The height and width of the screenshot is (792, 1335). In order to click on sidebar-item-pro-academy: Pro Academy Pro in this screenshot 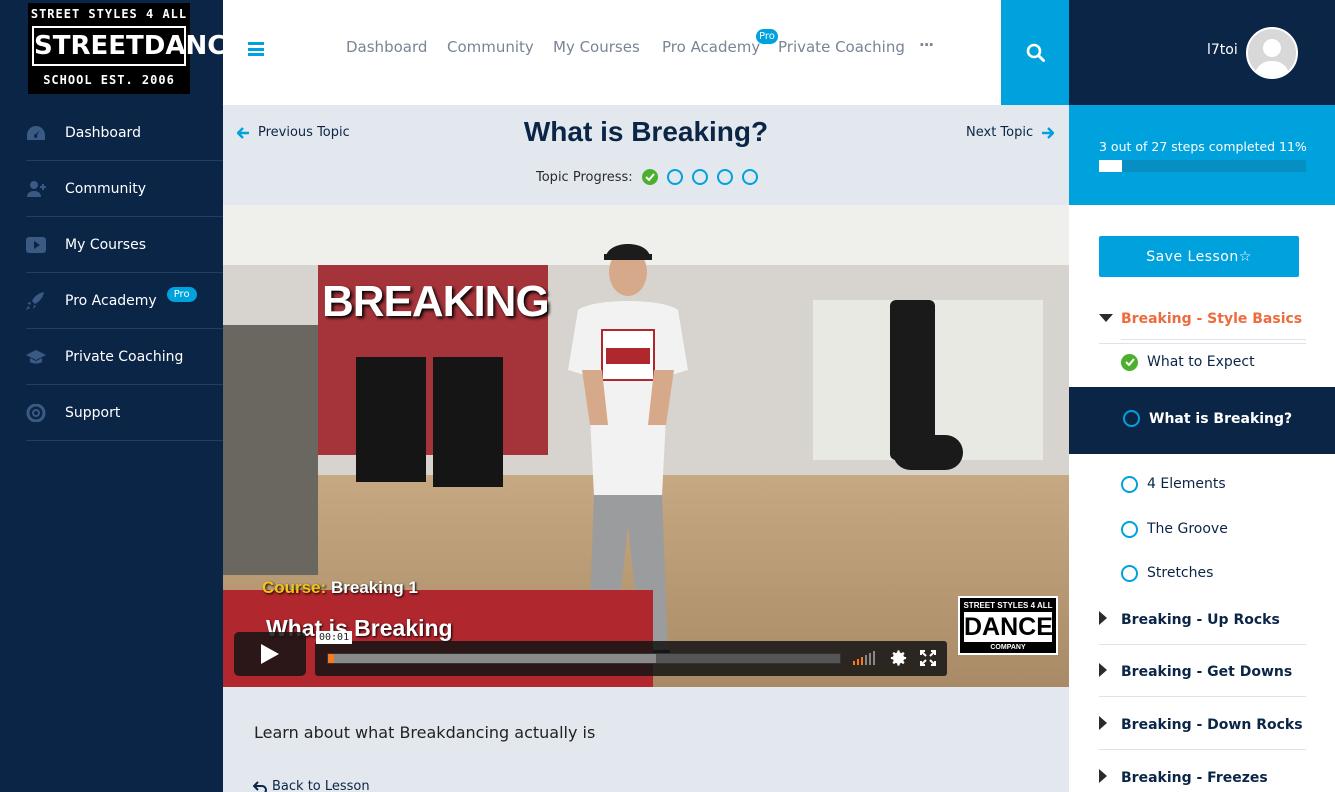, I will do `click(124, 301)`.